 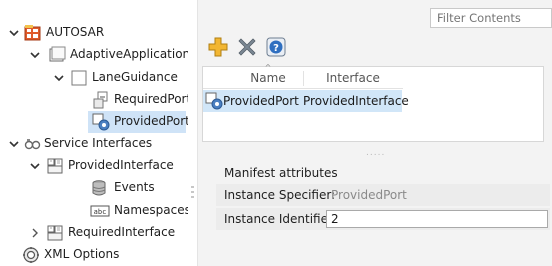 I want to click on tree-item-xml-options: XML Options, so click(x=94, y=255).